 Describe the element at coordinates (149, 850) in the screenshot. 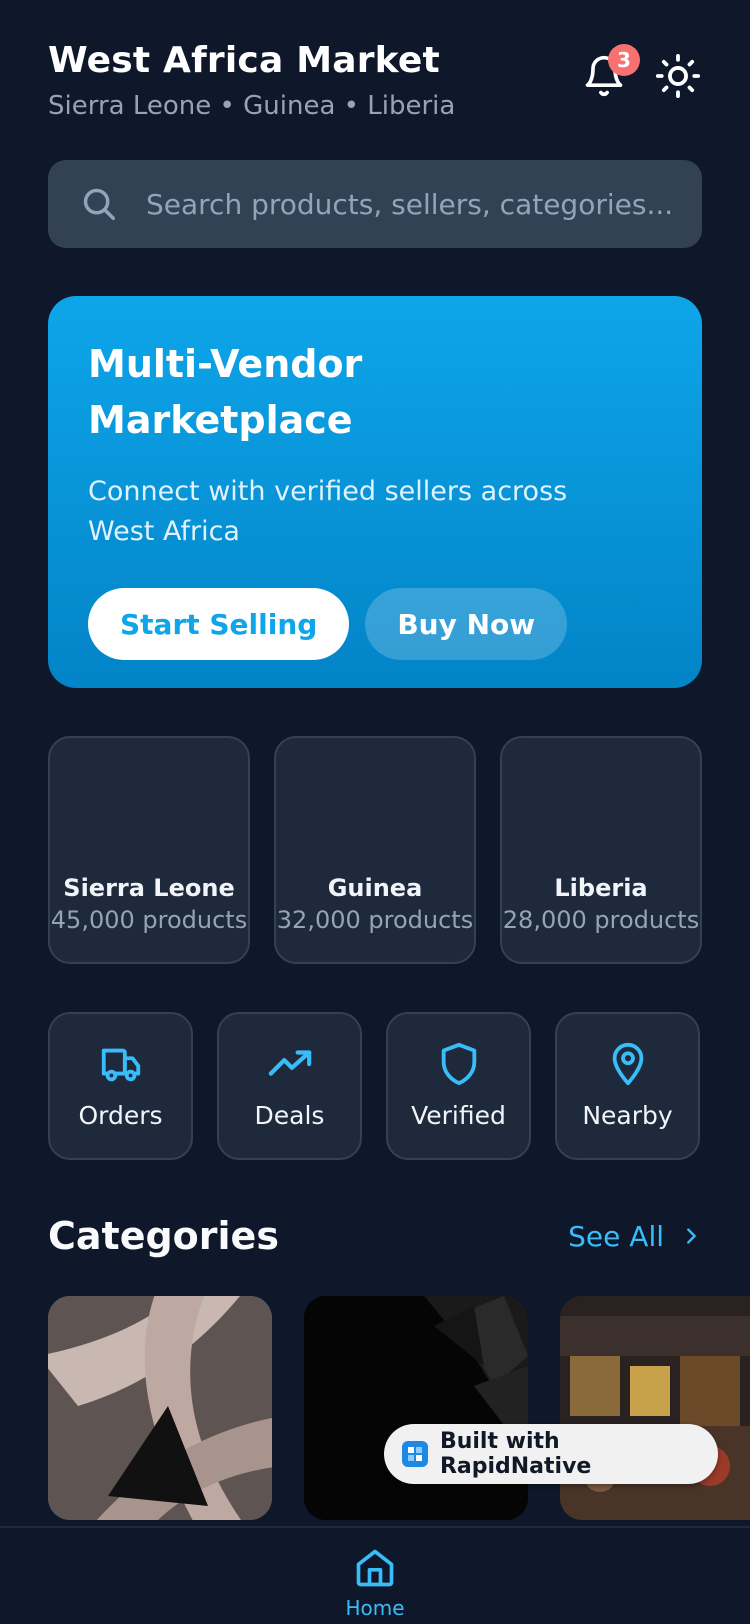

I see `country-card-sierra-leone: Sierra Leone 45,000 products` at that location.